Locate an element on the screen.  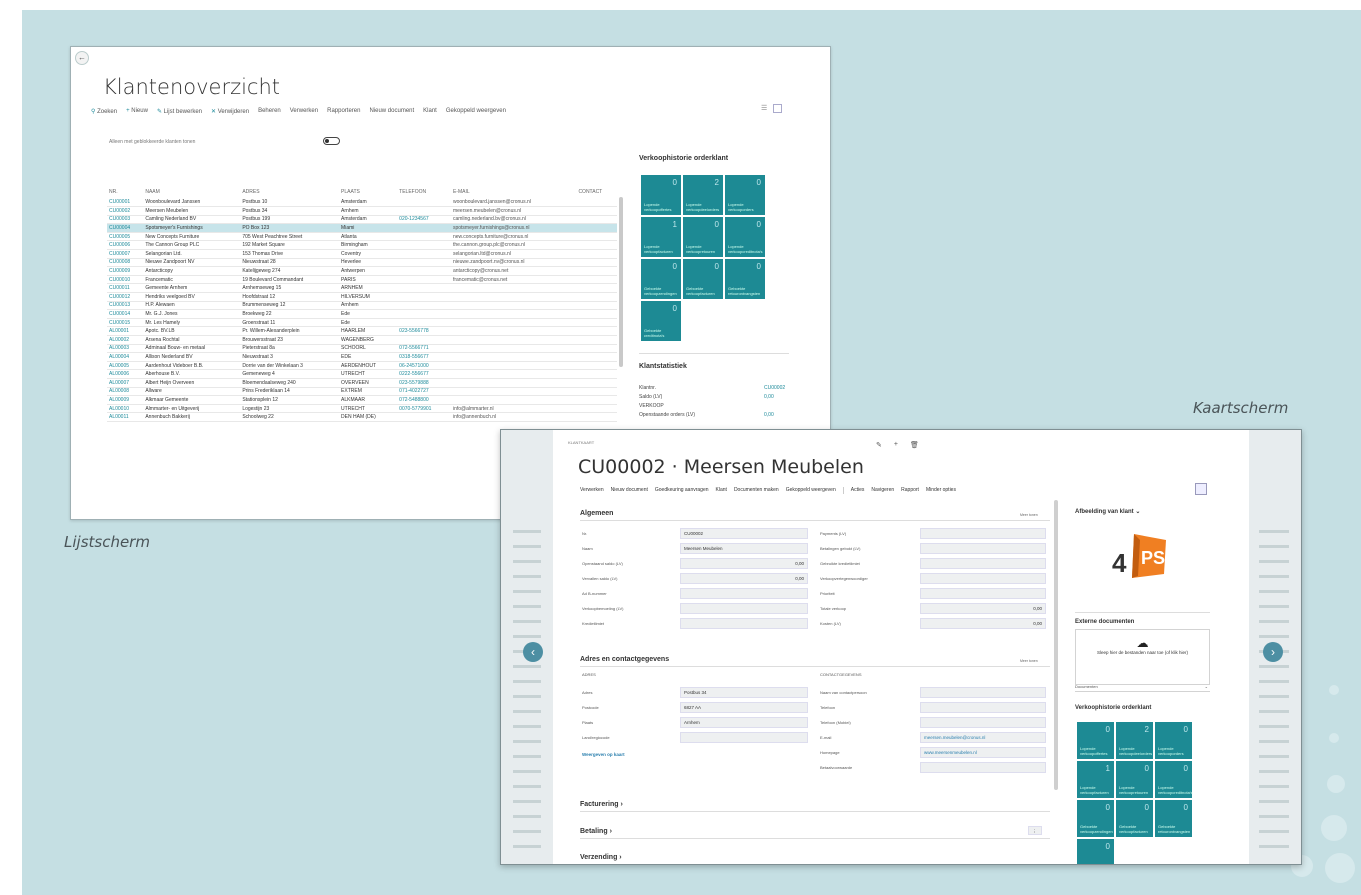
toolbar-manage: Beheren is located at coordinates (269, 111).